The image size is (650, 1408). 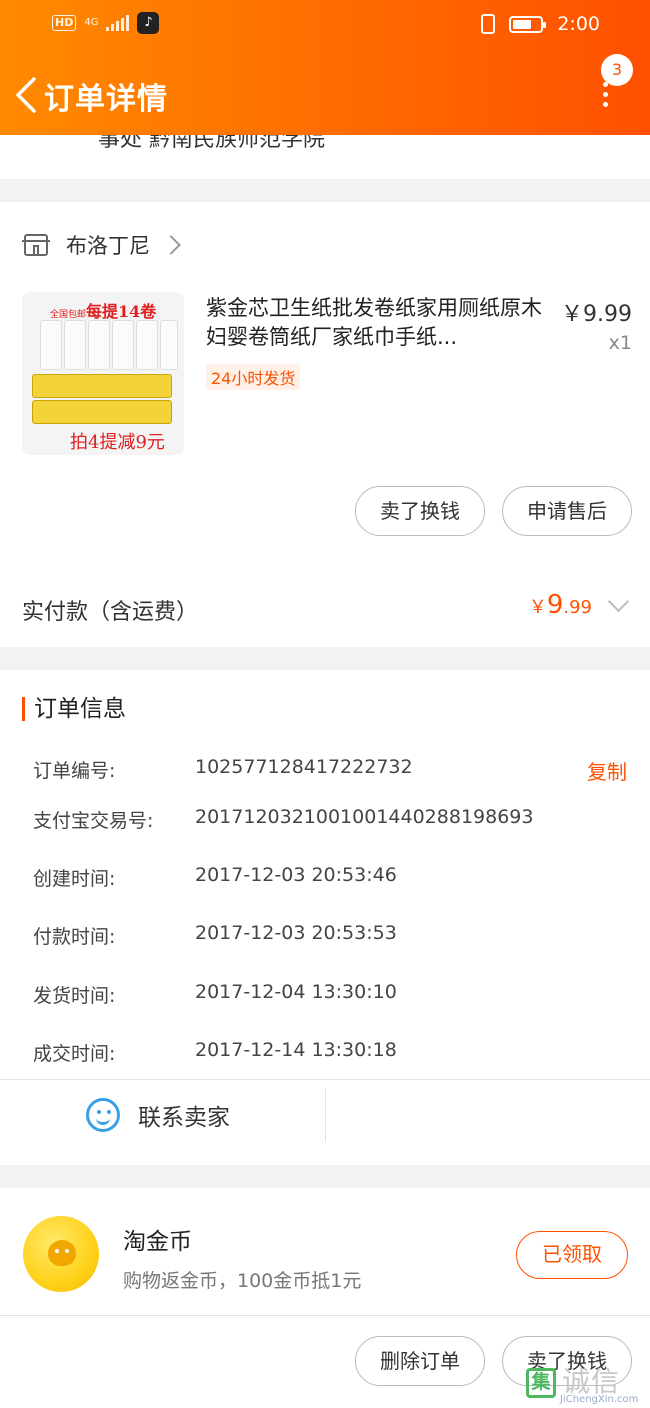 What do you see at coordinates (64, 23) in the screenshot?
I see `hd-indicator: HD` at bounding box center [64, 23].